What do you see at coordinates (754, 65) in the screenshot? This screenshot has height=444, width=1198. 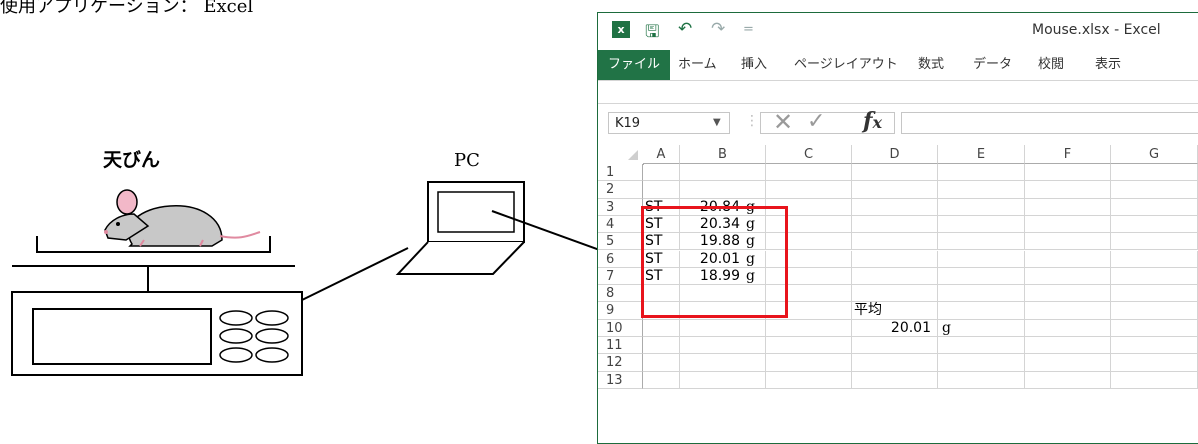 I see `tab-insert: 挿入` at bounding box center [754, 65].